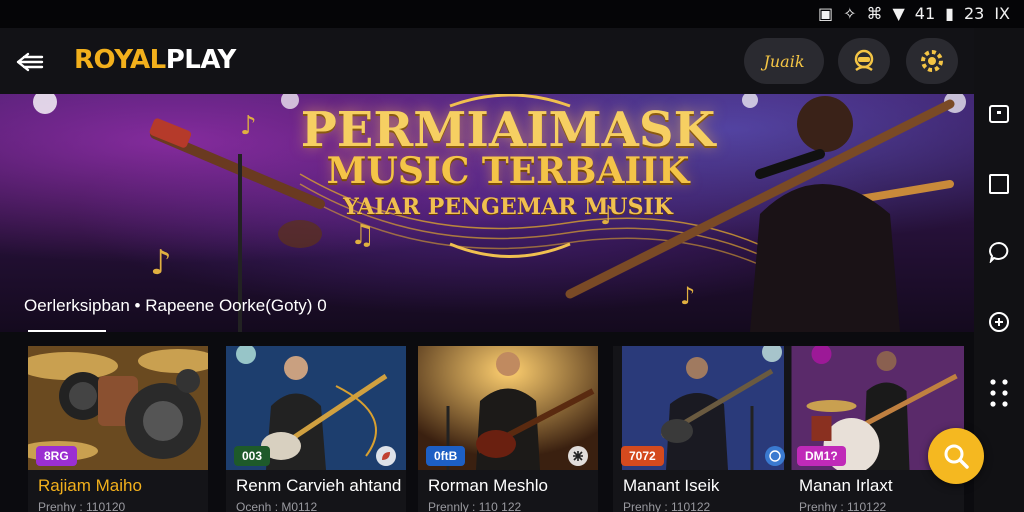 This screenshot has height=512, width=1024. What do you see at coordinates (488, 485) in the screenshot?
I see `card-title: Rorman Meshlo` at bounding box center [488, 485].